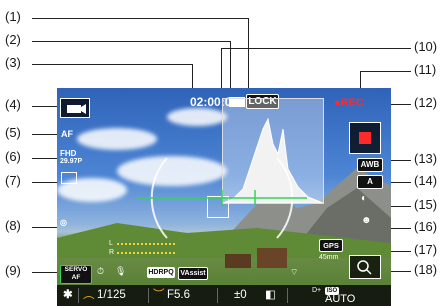 This screenshot has width=446, height=306. What do you see at coordinates (76, 274) in the screenshot?
I see `servo-af-indicator: SERVO AF` at bounding box center [76, 274].